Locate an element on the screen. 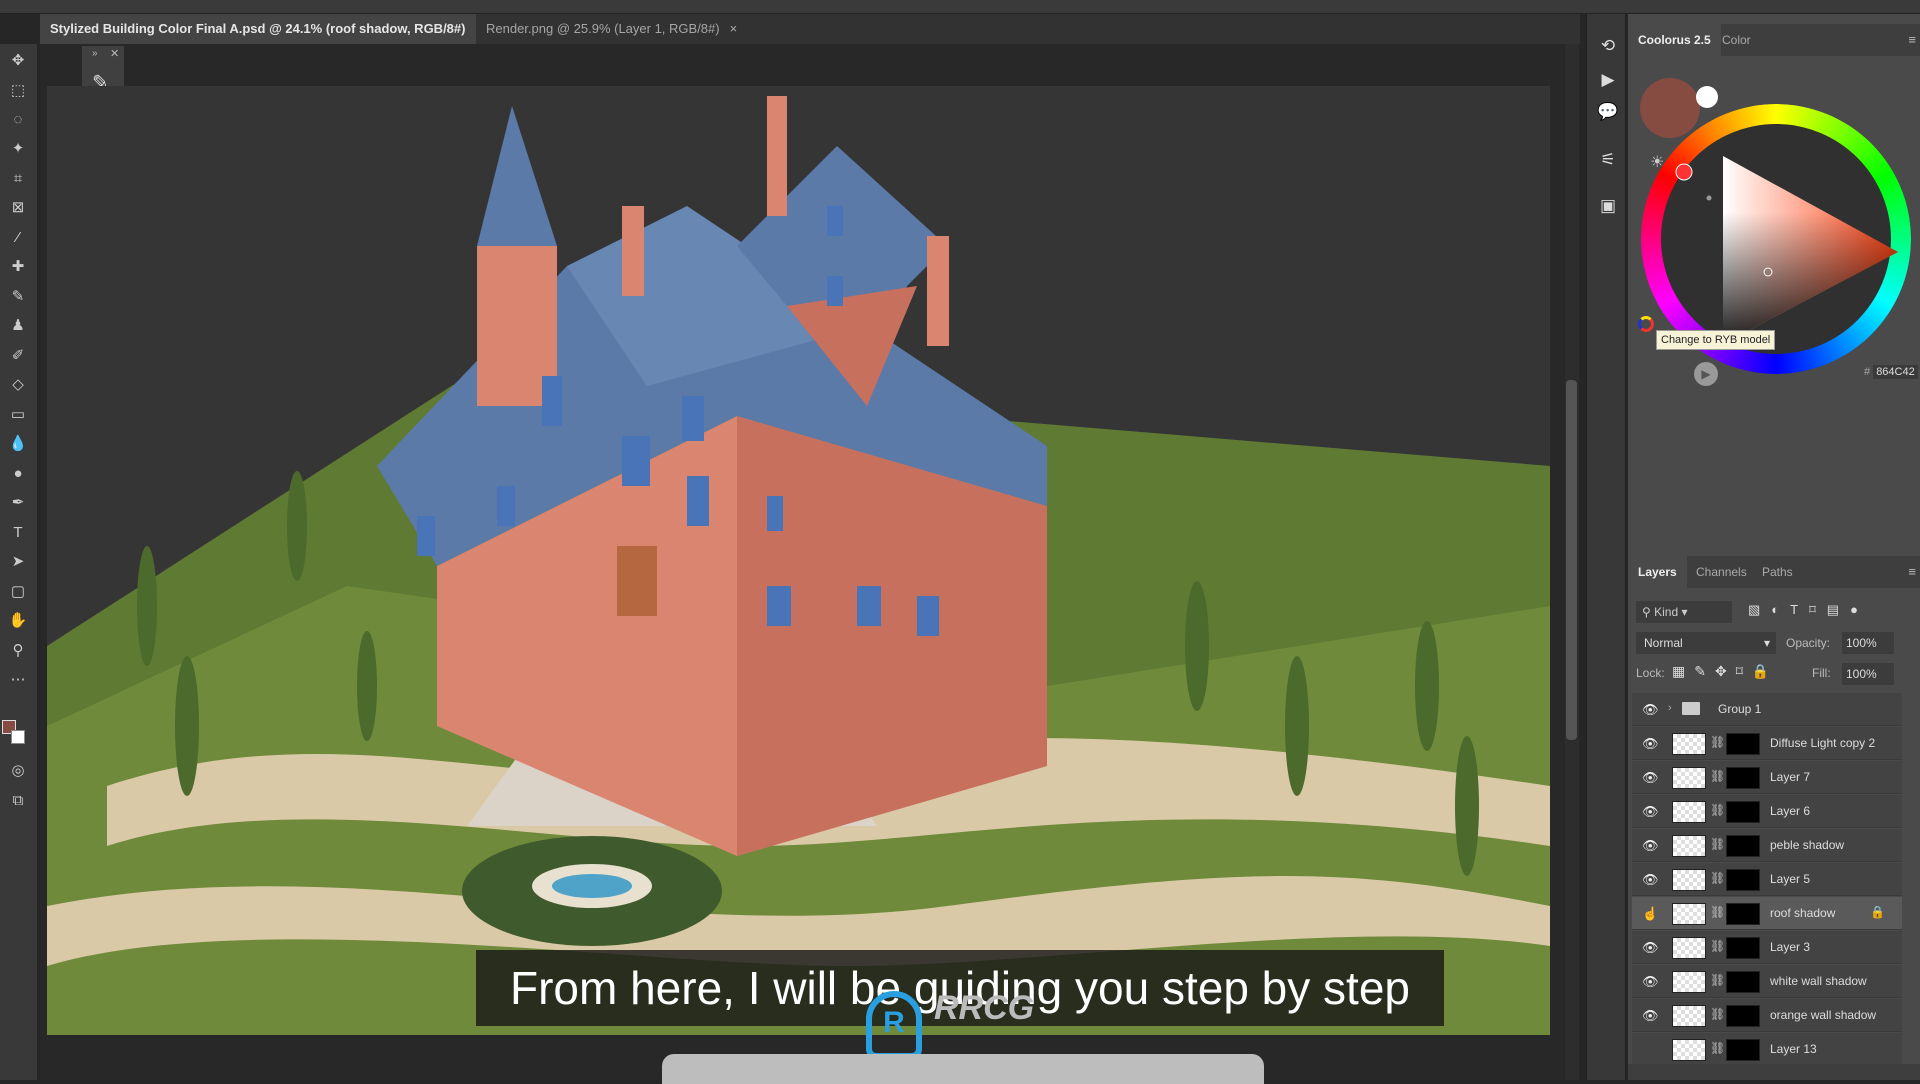 The height and width of the screenshot is (1084, 1920). rectangle-tool-icon: ▢ is located at coordinates (18, 592).